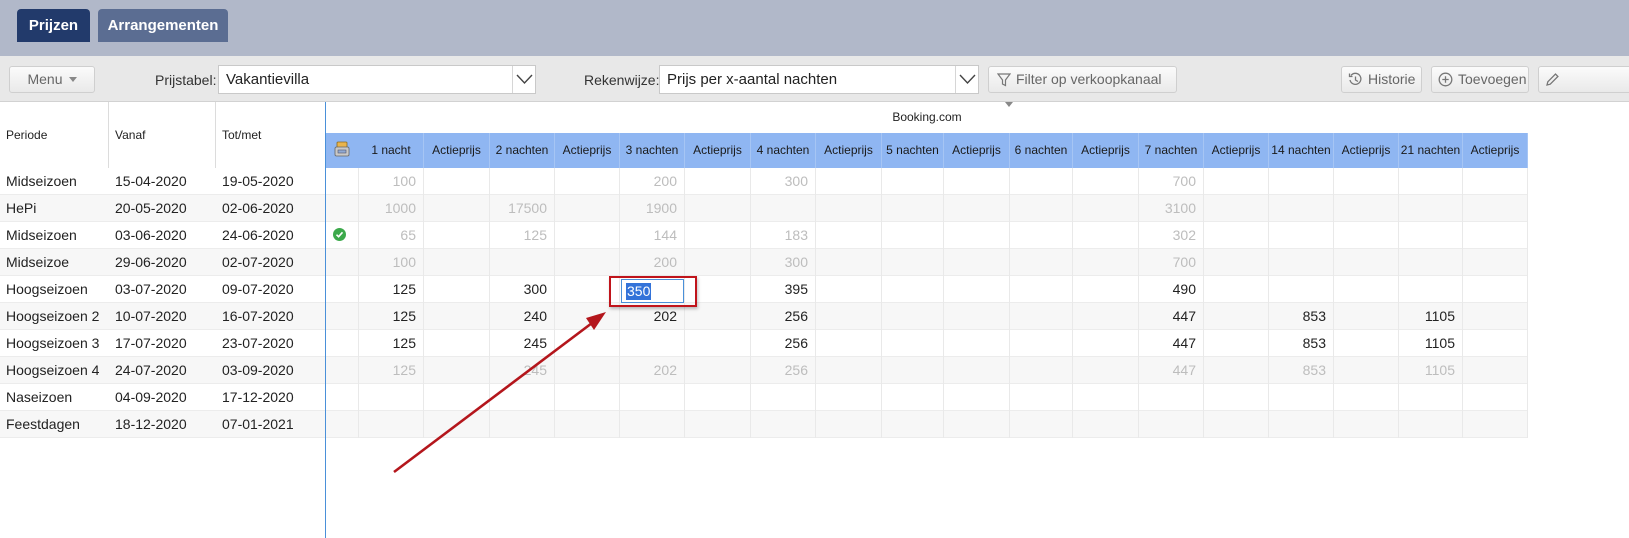 Image resolution: width=1629 pixels, height=538 pixels. Describe the element at coordinates (1171, 235) in the screenshot. I see `price-cell: 302` at that location.